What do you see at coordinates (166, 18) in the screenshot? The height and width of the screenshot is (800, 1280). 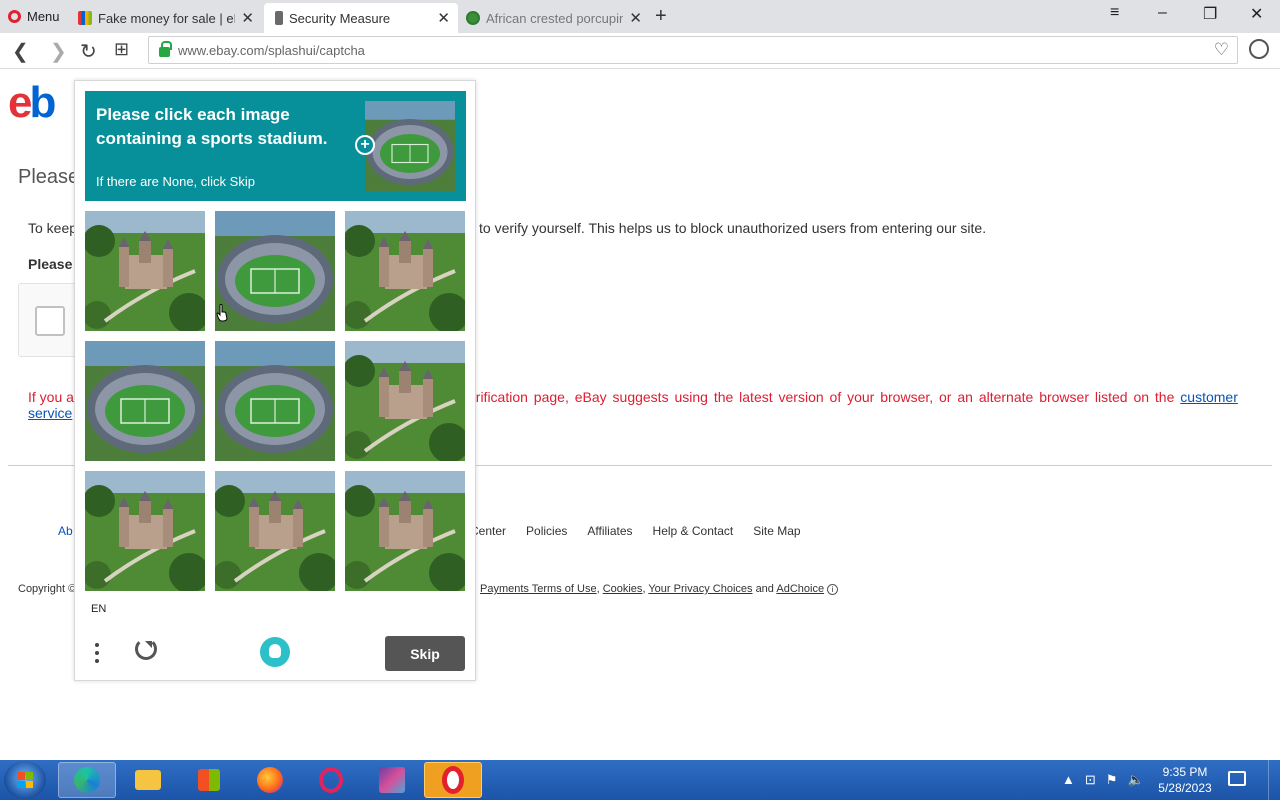 I see `tab-ebay: Fake money for sale | eBay ✕` at bounding box center [166, 18].